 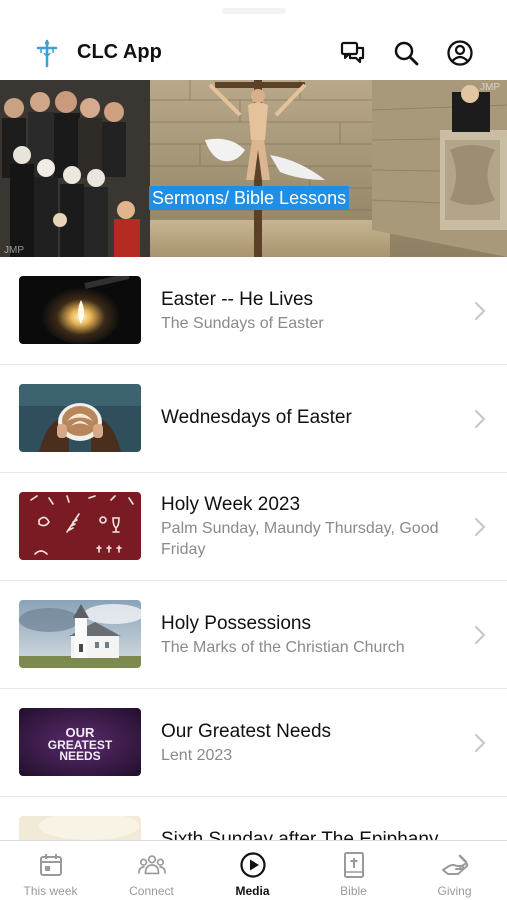 I want to click on status-pill, so click(x=254, y=11).